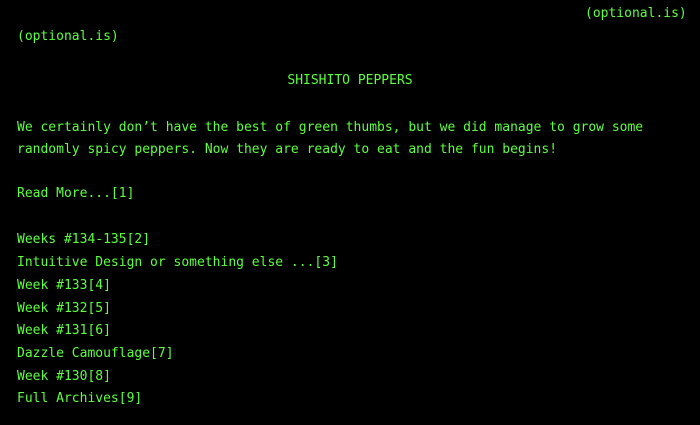  Describe the element at coordinates (79, 399) in the screenshot. I see `link-full-archives: Full Archives[9]` at that location.